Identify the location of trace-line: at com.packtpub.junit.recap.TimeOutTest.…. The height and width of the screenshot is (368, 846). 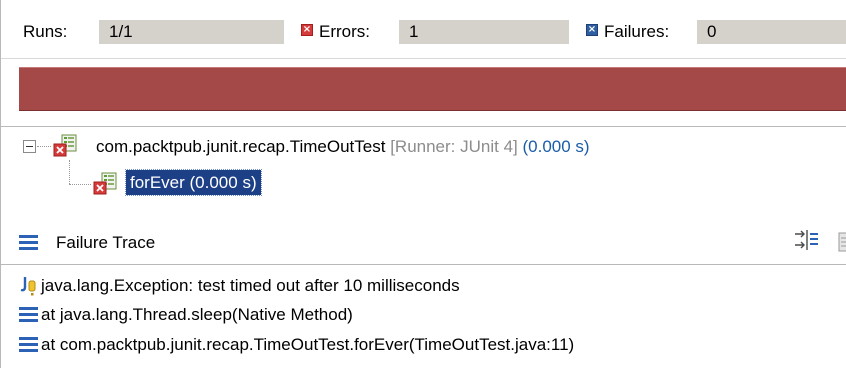
(307, 345).